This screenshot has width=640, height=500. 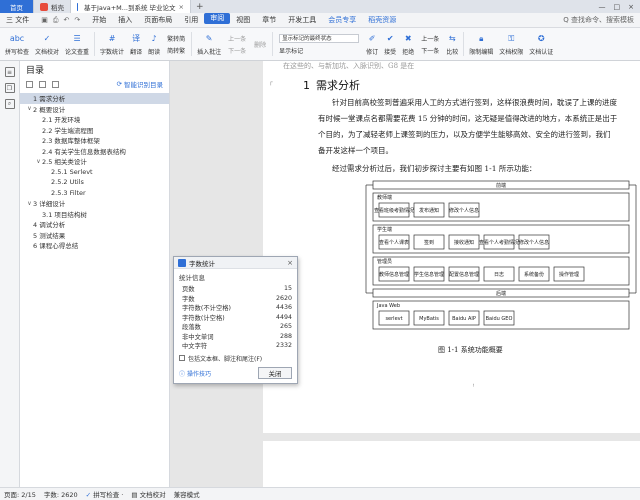 I want to click on accept-button: ✔ 接受, so click(x=390, y=44).